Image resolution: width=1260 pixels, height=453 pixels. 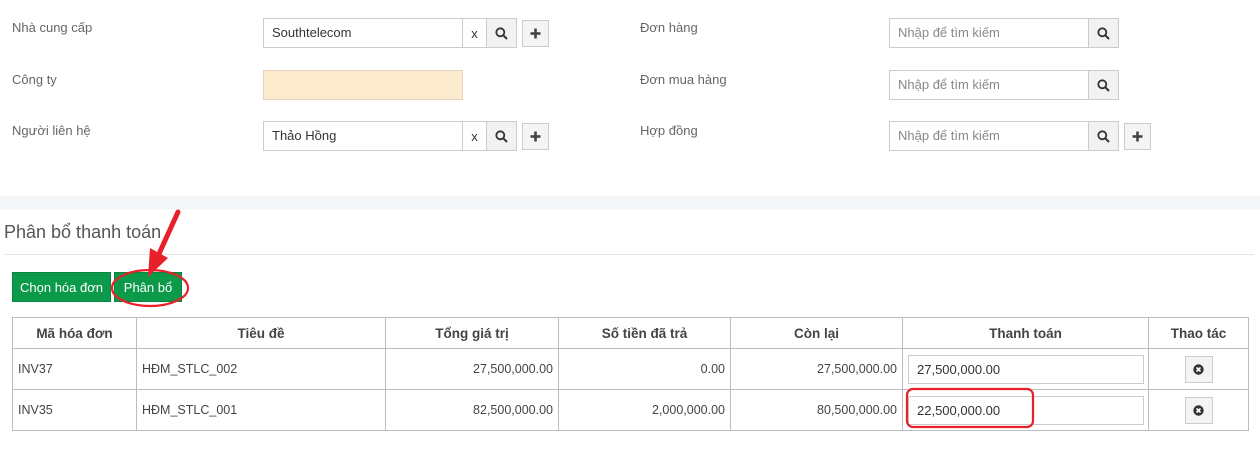 What do you see at coordinates (74, 410) in the screenshot?
I see `invoice-code: INV35` at bounding box center [74, 410].